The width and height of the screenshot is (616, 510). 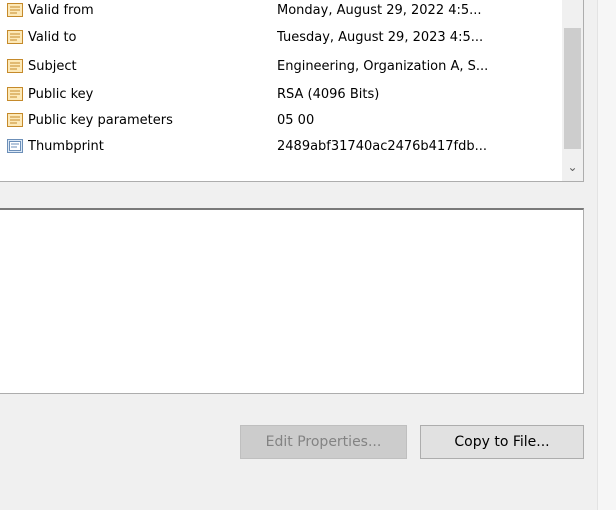 I want to click on field-row-public-key-parameters: Public key parameters 05 00, so click(x=281, y=120).